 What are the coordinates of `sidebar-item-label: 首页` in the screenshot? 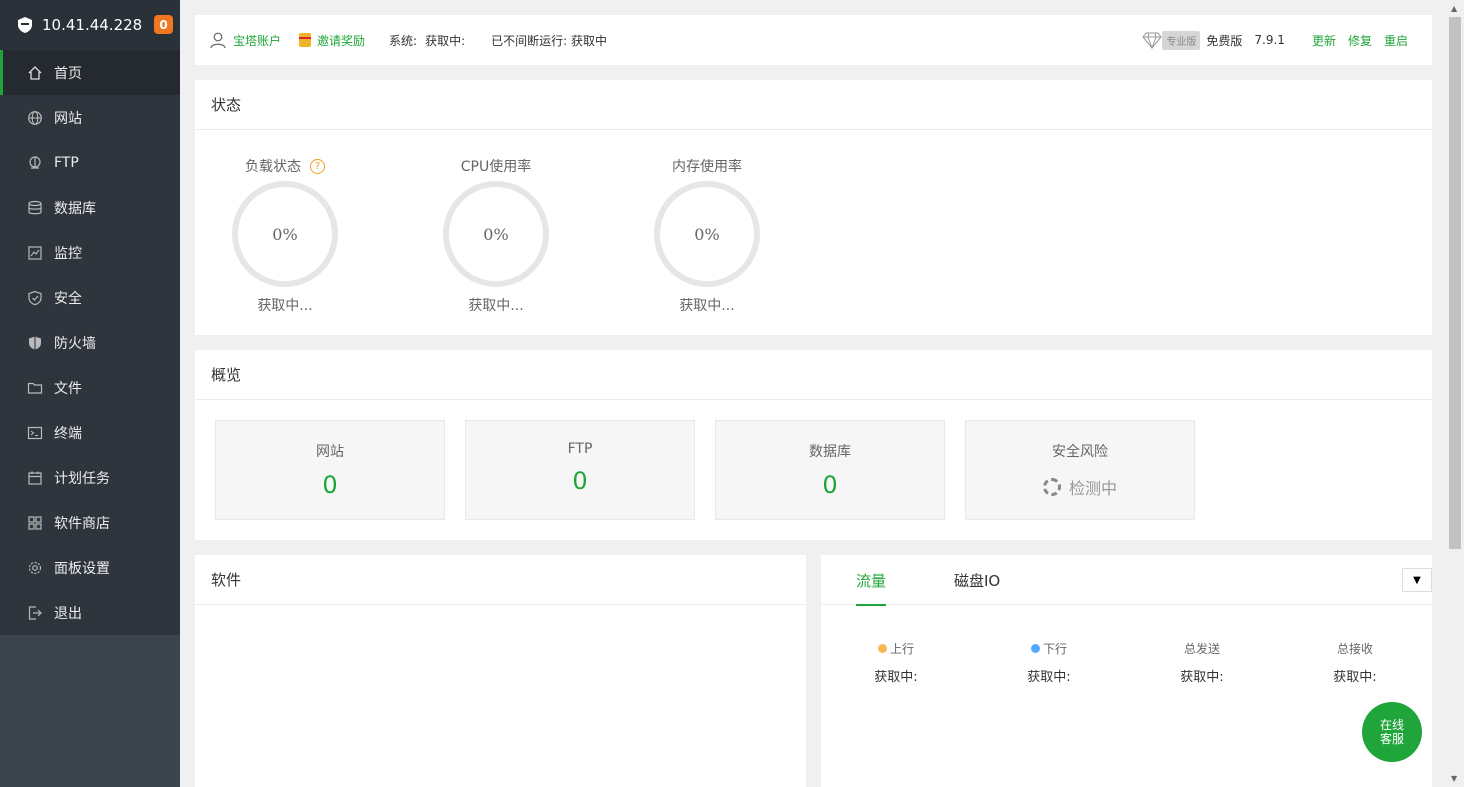 It's located at (68, 73).